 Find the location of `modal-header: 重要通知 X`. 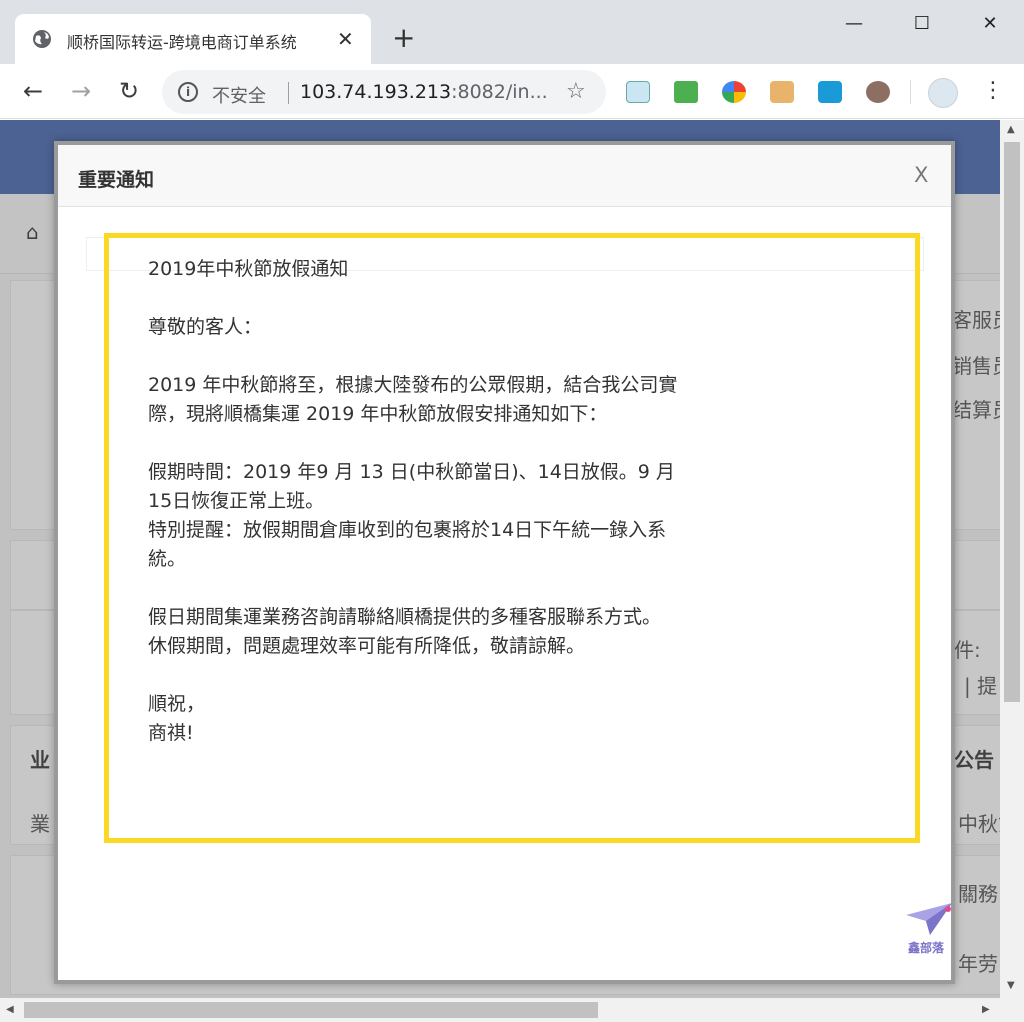

modal-header: 重要通知 X is located at coordinates (504, 176).